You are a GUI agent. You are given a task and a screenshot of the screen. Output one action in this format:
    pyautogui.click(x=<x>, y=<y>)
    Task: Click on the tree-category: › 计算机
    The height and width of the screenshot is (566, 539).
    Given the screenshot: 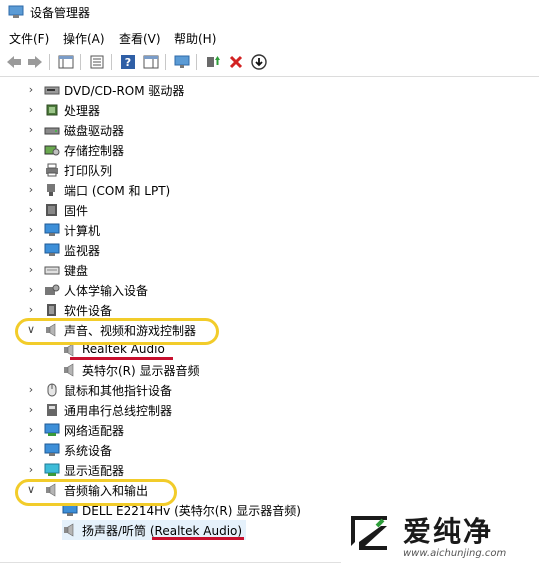 What is the action you would take?
    pyautogui.click(x=269, y=230)
    